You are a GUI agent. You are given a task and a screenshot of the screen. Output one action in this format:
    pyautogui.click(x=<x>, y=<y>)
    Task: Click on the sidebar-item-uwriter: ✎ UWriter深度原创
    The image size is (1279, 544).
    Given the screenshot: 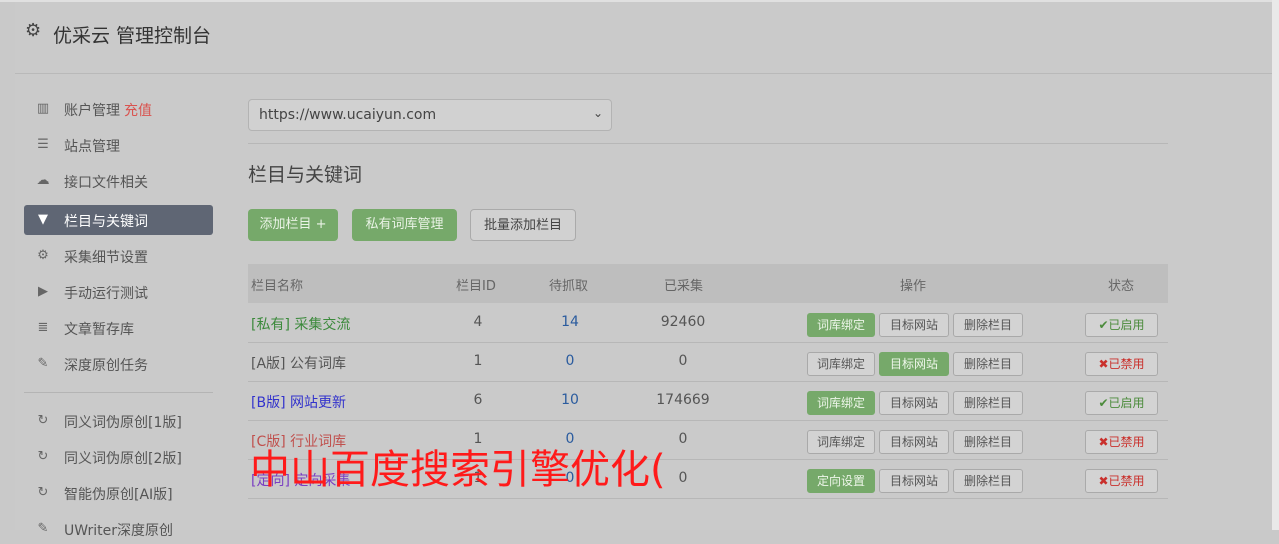 What is the action you would take?
    pyautogui.click(x=118, y=529)
    